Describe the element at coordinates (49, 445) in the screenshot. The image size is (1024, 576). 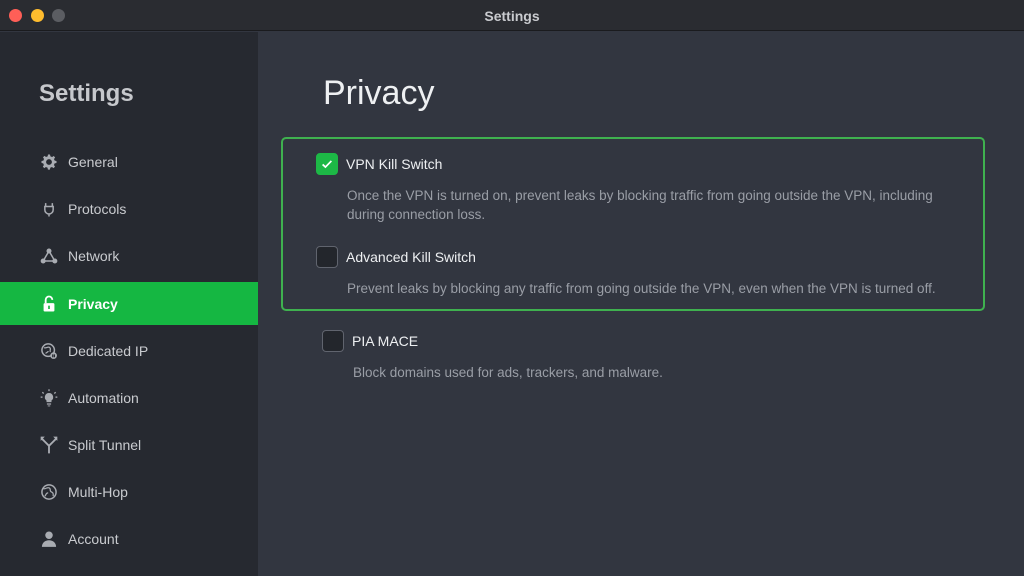
I see `split-tunnel-icon` at that location.